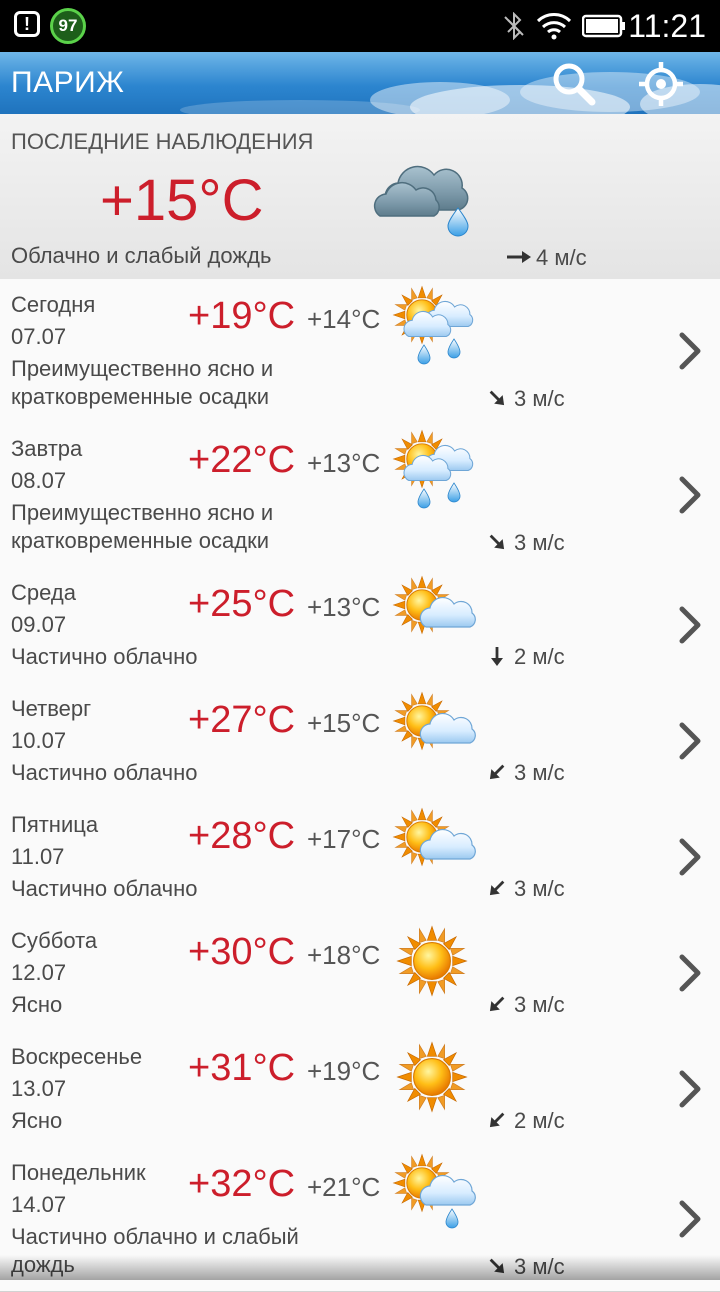 The height and width of the screenshot is (1292, 720). I want to click on forecast-high-temp: +28°C, so click(242, 836).